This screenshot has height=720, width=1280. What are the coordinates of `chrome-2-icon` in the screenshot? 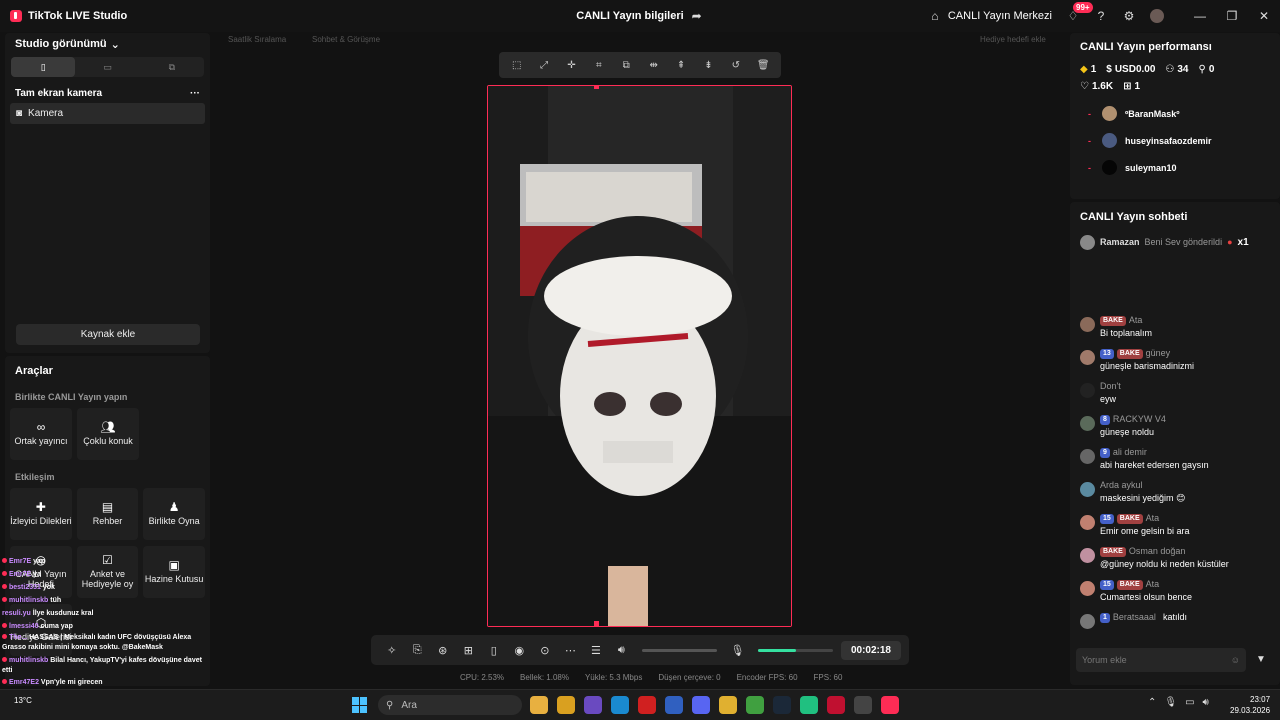 It's located at (755, 705).